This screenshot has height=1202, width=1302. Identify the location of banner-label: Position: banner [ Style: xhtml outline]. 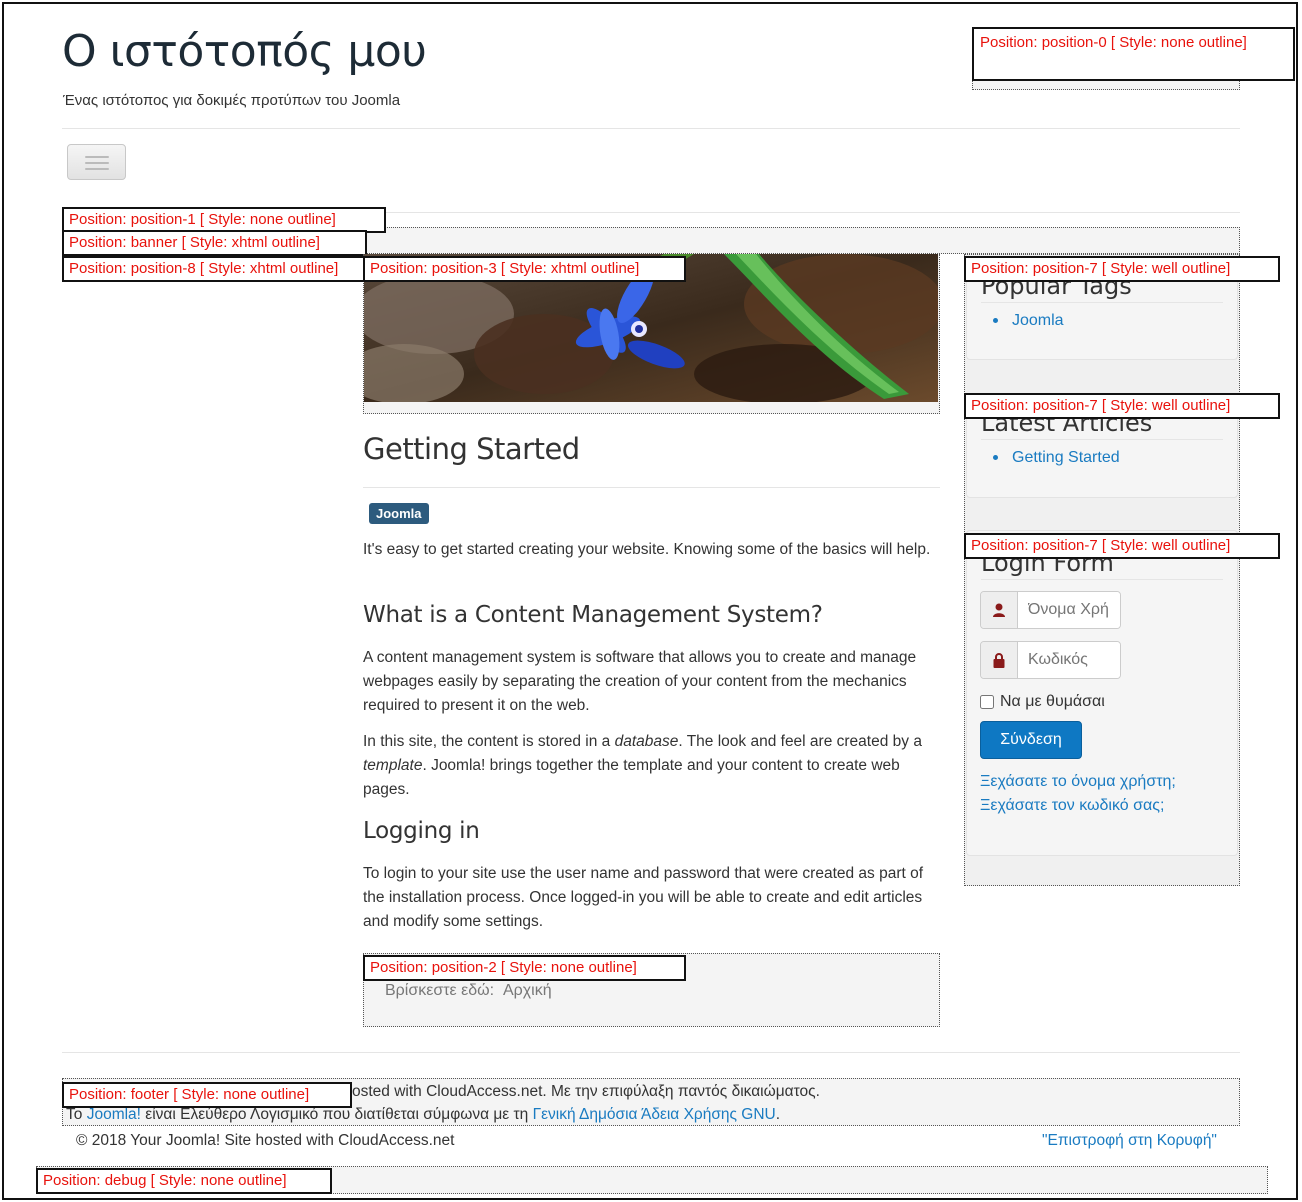
(214, 243).